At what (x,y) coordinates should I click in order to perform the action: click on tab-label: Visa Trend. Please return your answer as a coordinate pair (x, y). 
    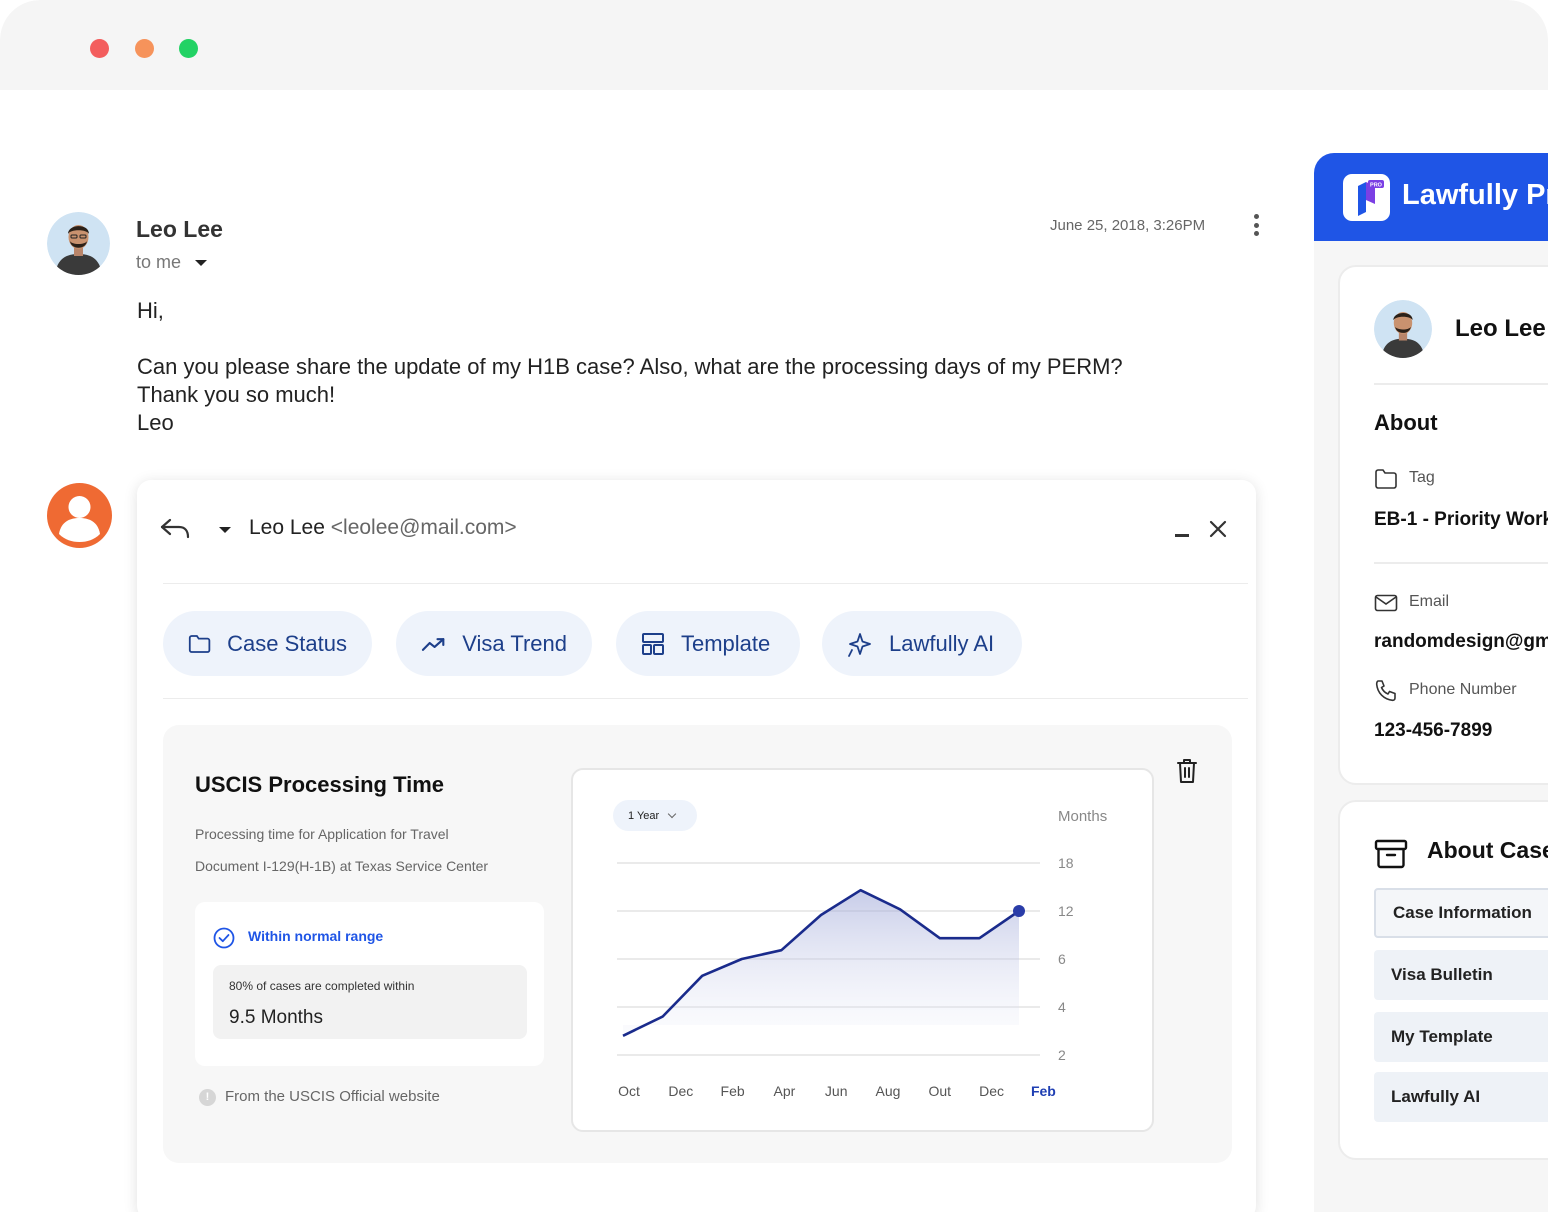
    Looking at the image, I should click on (514, 643).